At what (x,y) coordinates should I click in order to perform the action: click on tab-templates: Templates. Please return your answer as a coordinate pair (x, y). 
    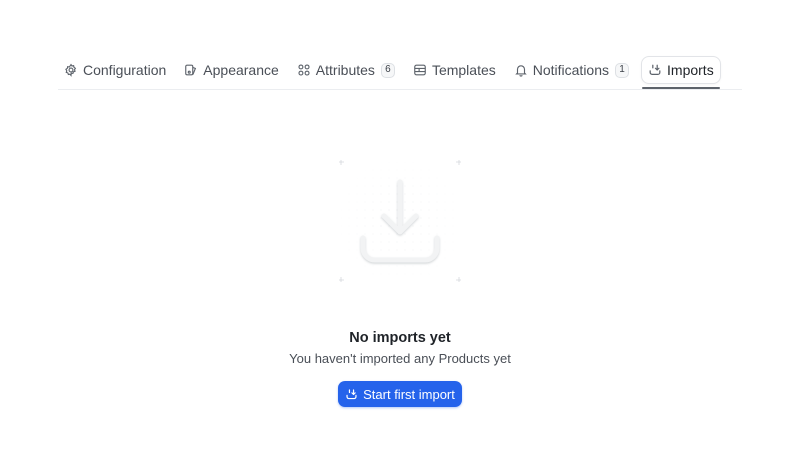
    Looking at the image, I should click on (454, 70).